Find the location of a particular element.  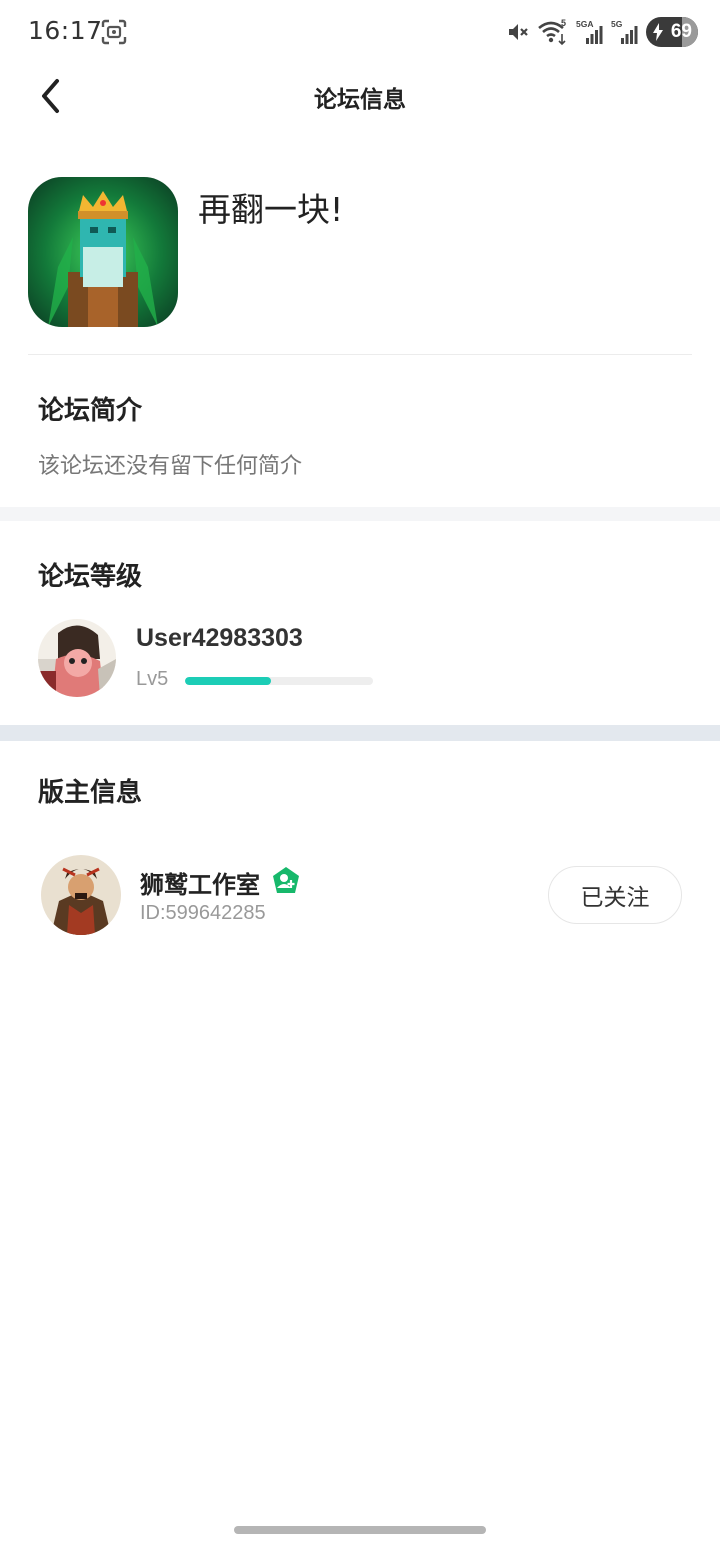

intro-text: 该论坛还没有留下任何简介 is located at coordinates (170, 466).